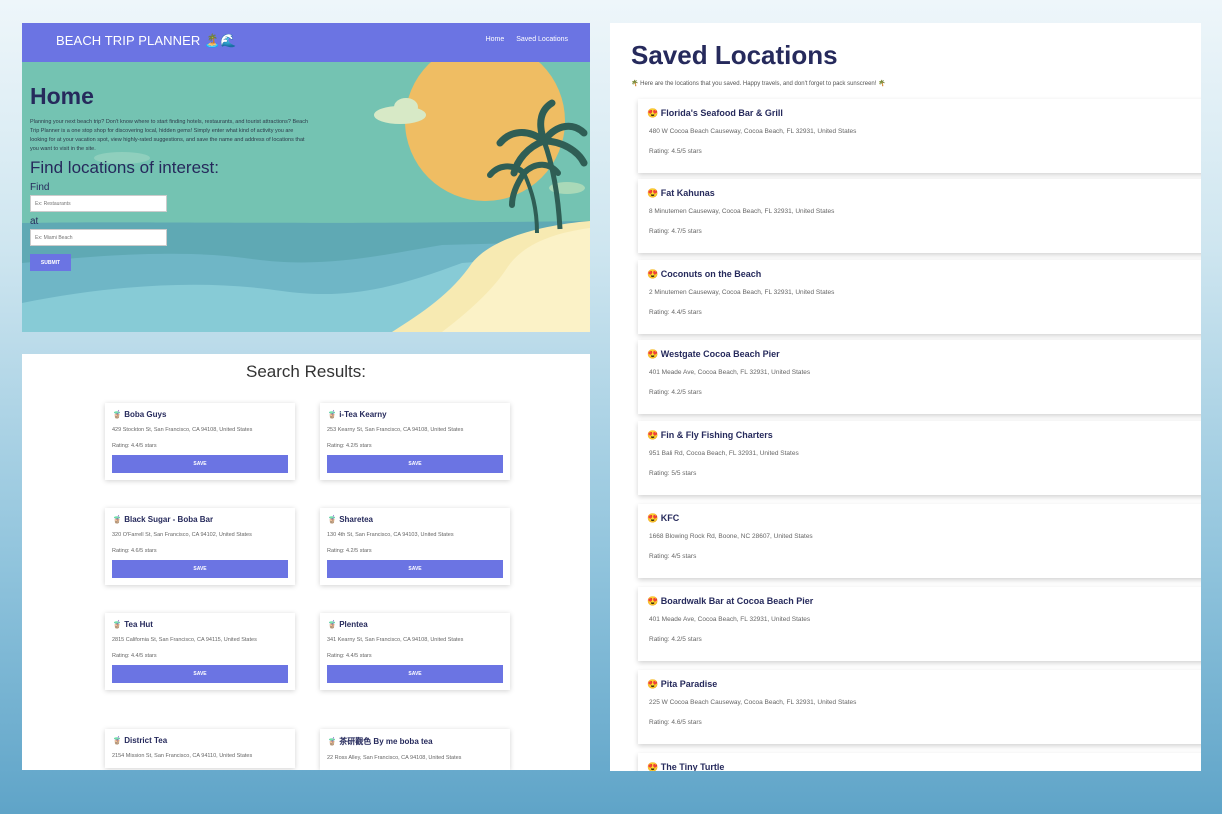  What do you see at coordinates (349, 446) in the screenshot?
I see `result-rating: Rating: 4.2/5 stars` at bounding box center [349, 446].